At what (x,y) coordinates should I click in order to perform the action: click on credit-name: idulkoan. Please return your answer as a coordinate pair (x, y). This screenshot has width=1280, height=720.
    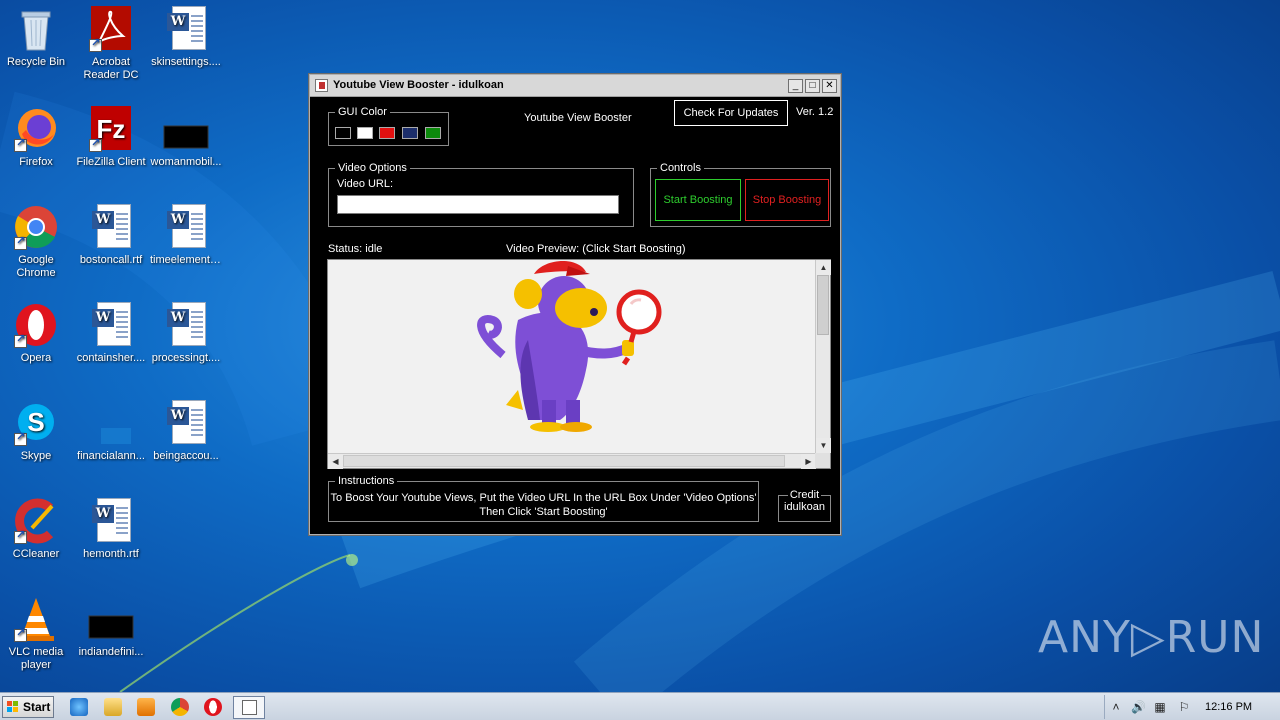
    Looking at the image, I should click on (804, 507).